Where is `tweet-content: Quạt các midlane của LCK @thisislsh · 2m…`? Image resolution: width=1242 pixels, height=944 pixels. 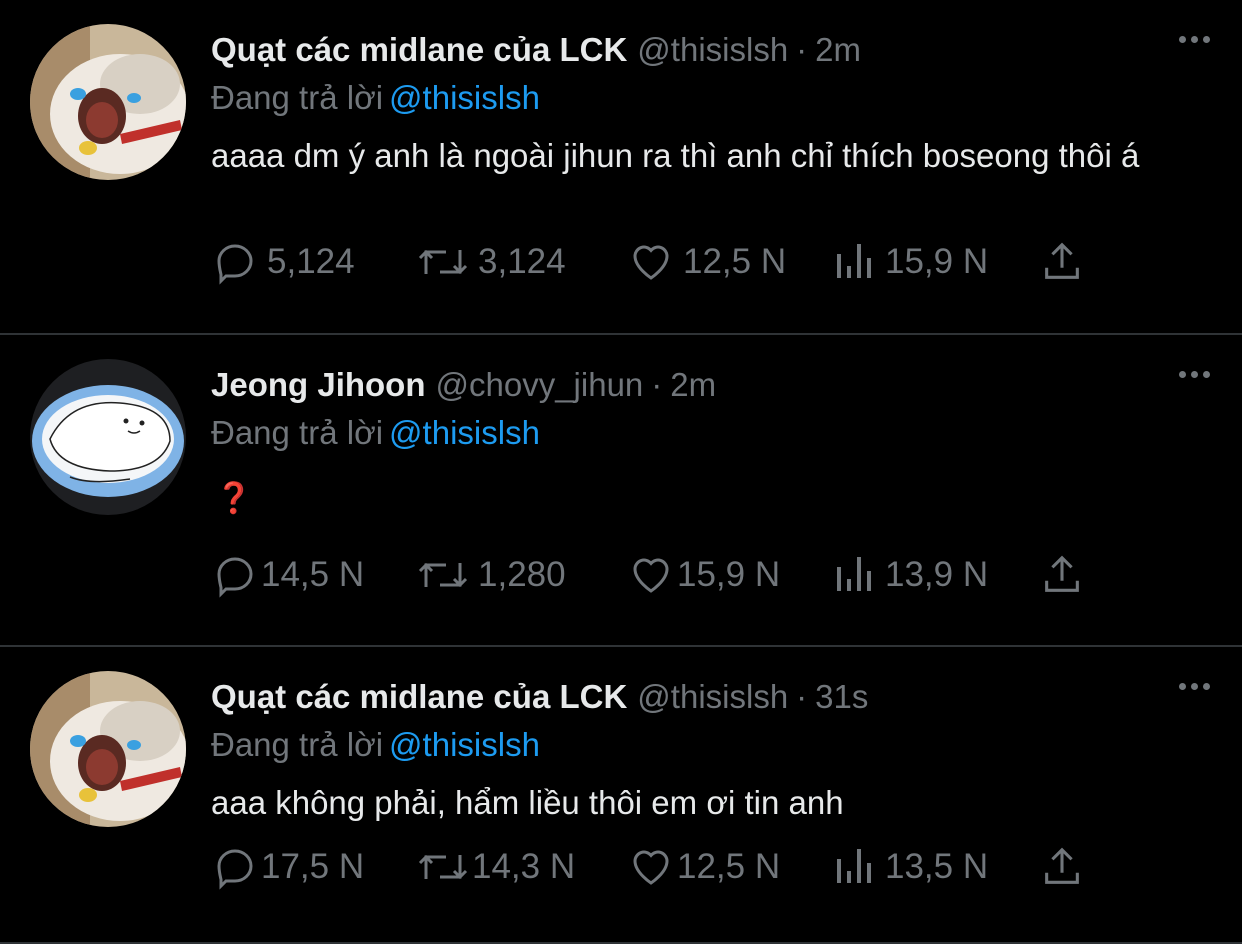
tweet-content: Quạt các midlane của LCK @thisislsh · 2m… is located at coordinates (706, 103).